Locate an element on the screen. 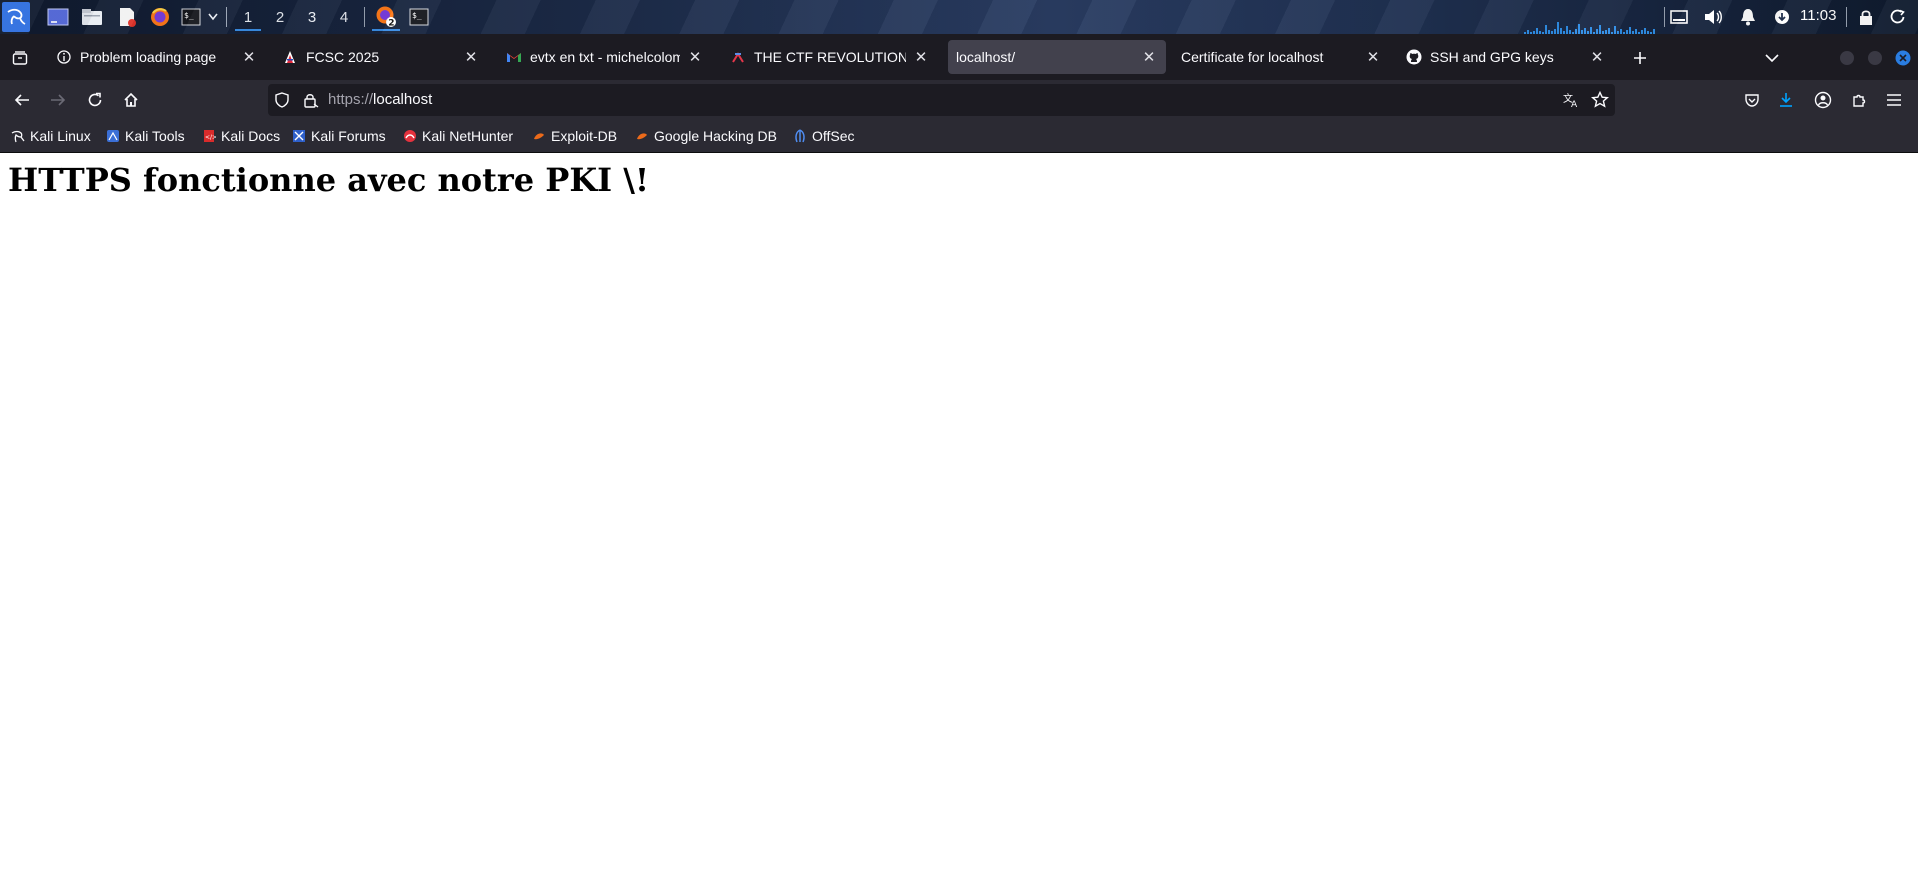 The image size is (1918, 878). pocket-icon is located at coordinates (1752, 100).